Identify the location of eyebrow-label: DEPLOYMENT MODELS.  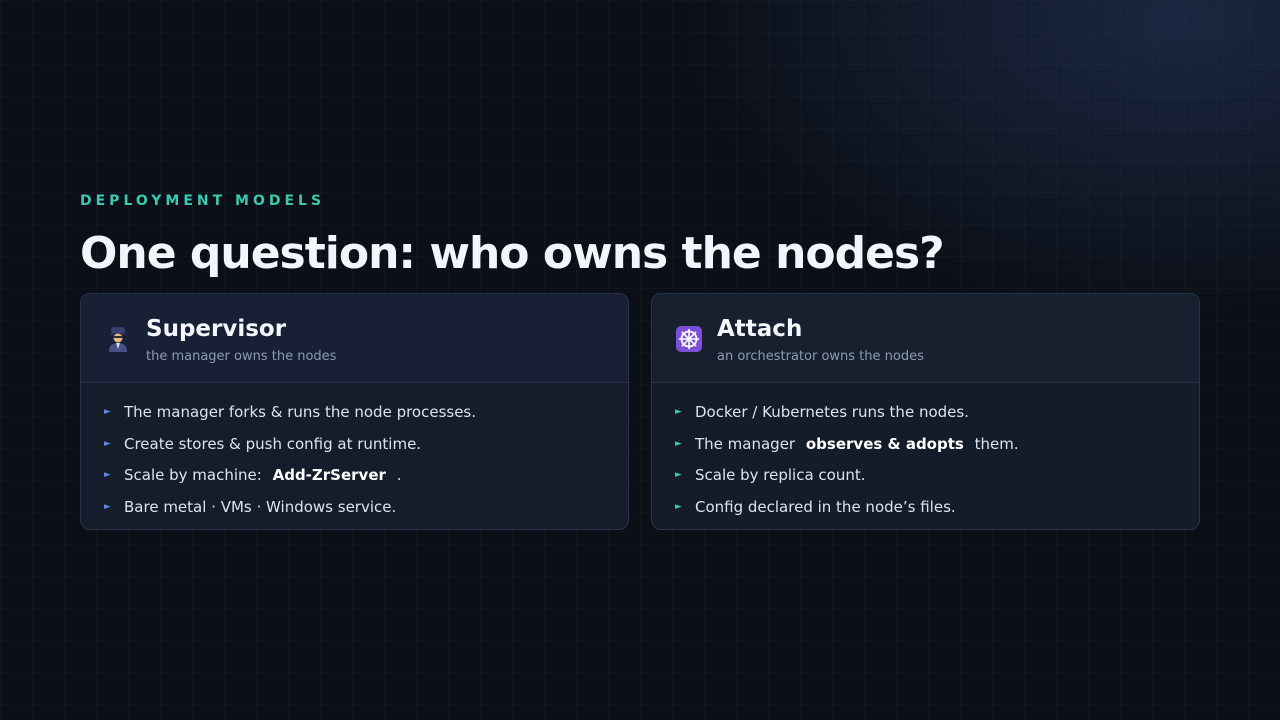
(203, 201).